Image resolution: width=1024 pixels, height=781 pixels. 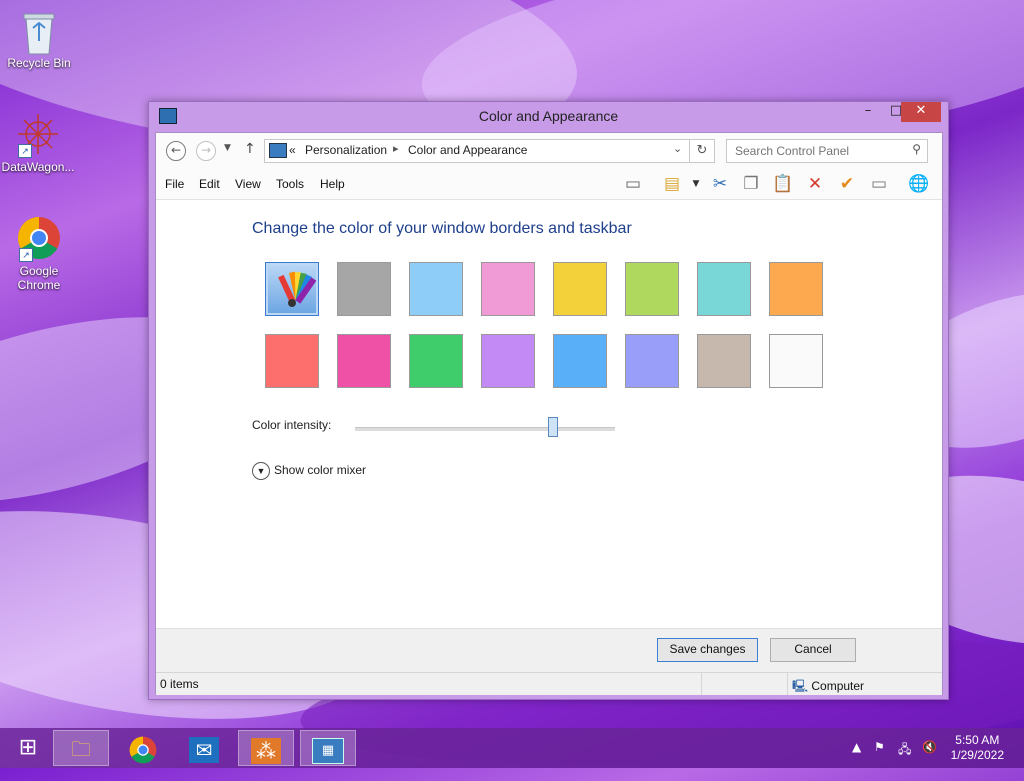 What do you see at coordinates (39, 278) in the screenshot?
I see `desktop-icon-label: Google Chrome` at bounding box center [39, 278].